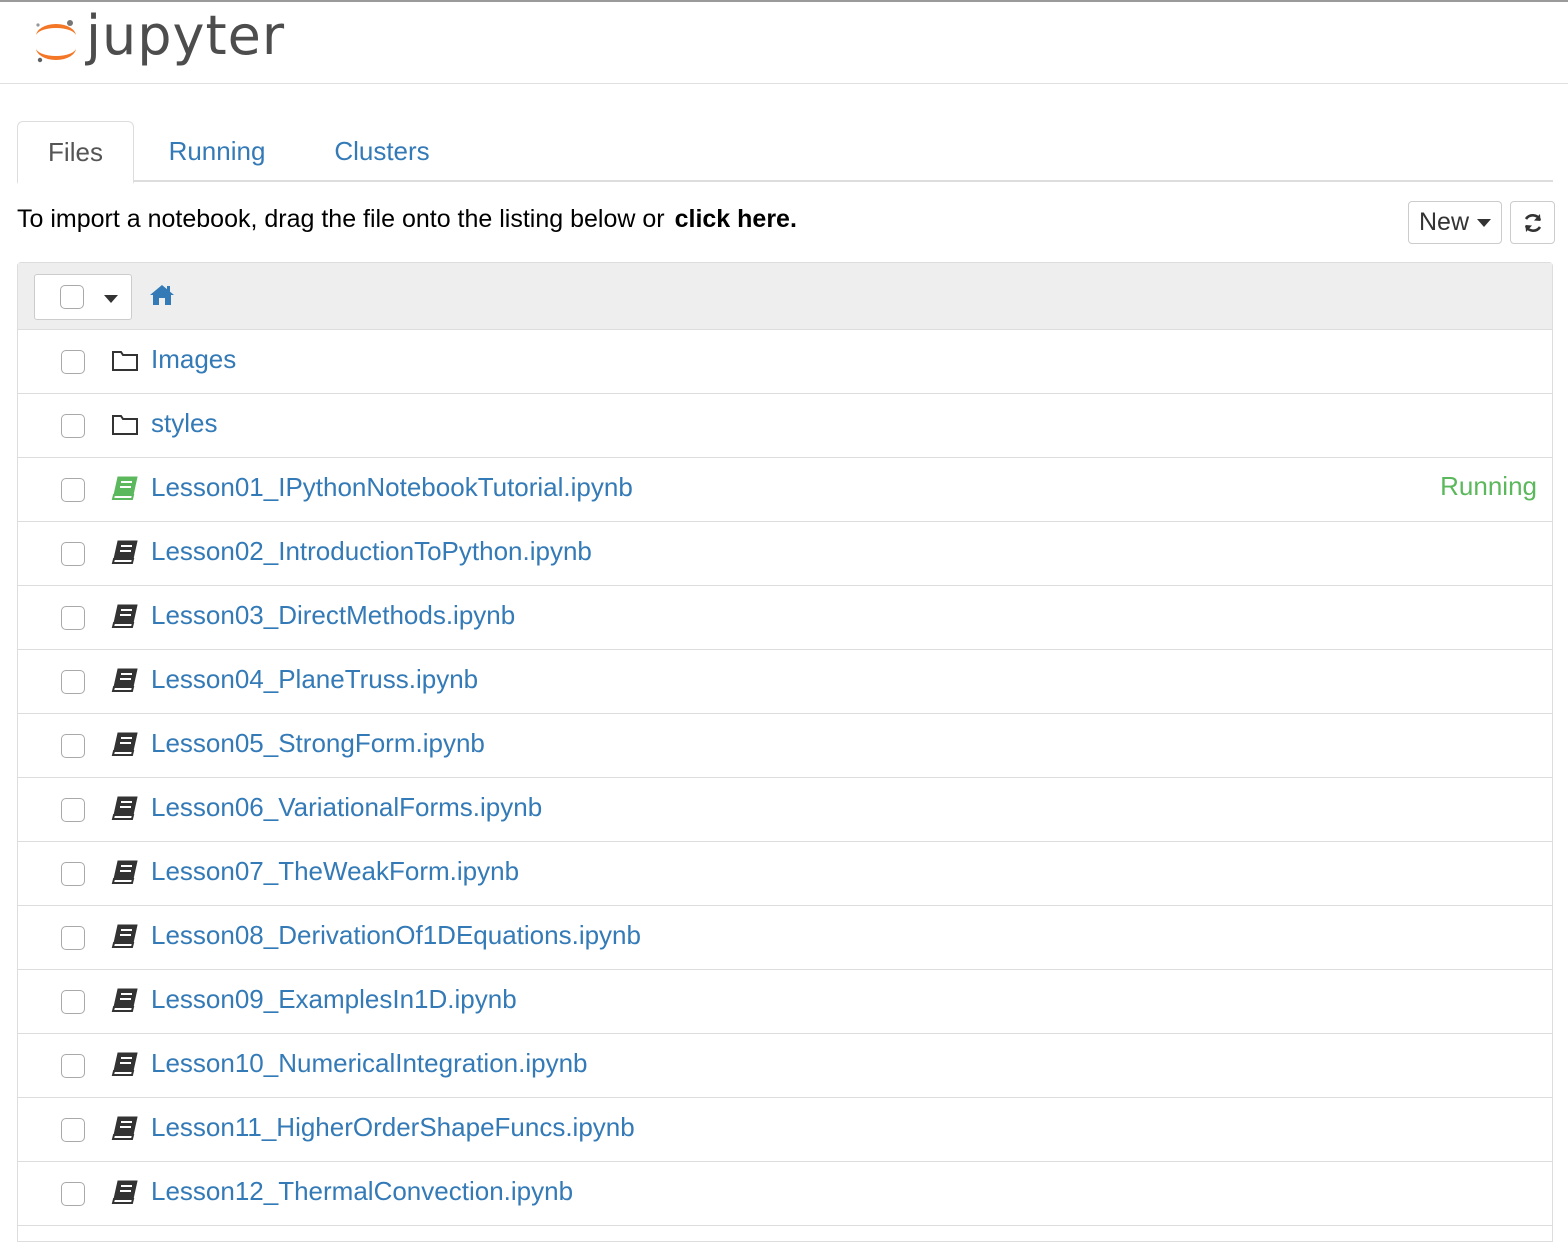  I want to click on refresh-button, so click(1532, 222).